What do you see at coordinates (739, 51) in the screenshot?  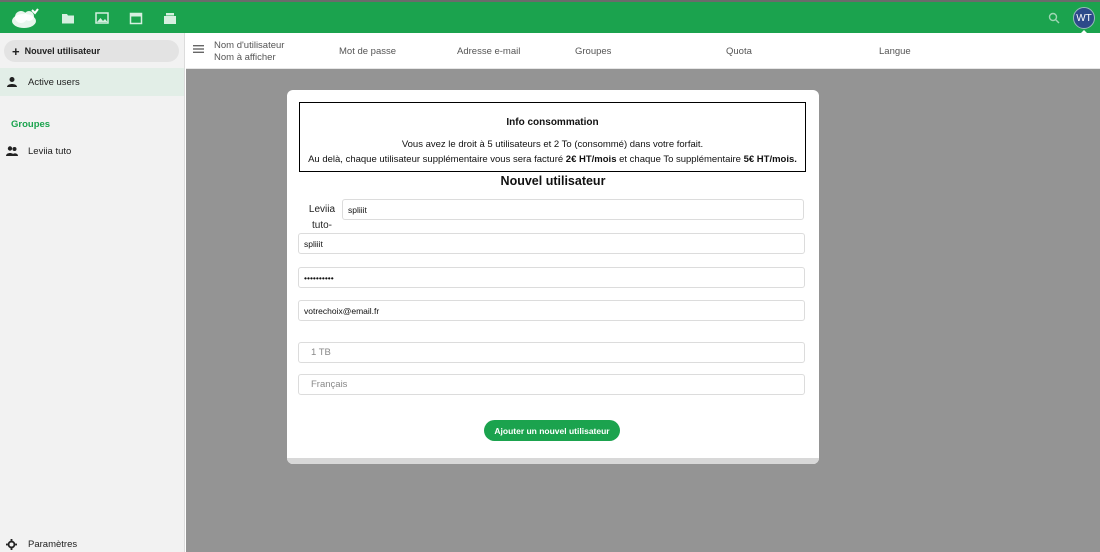 I see `column-quota: Quota` at bounding box center [739, 51].